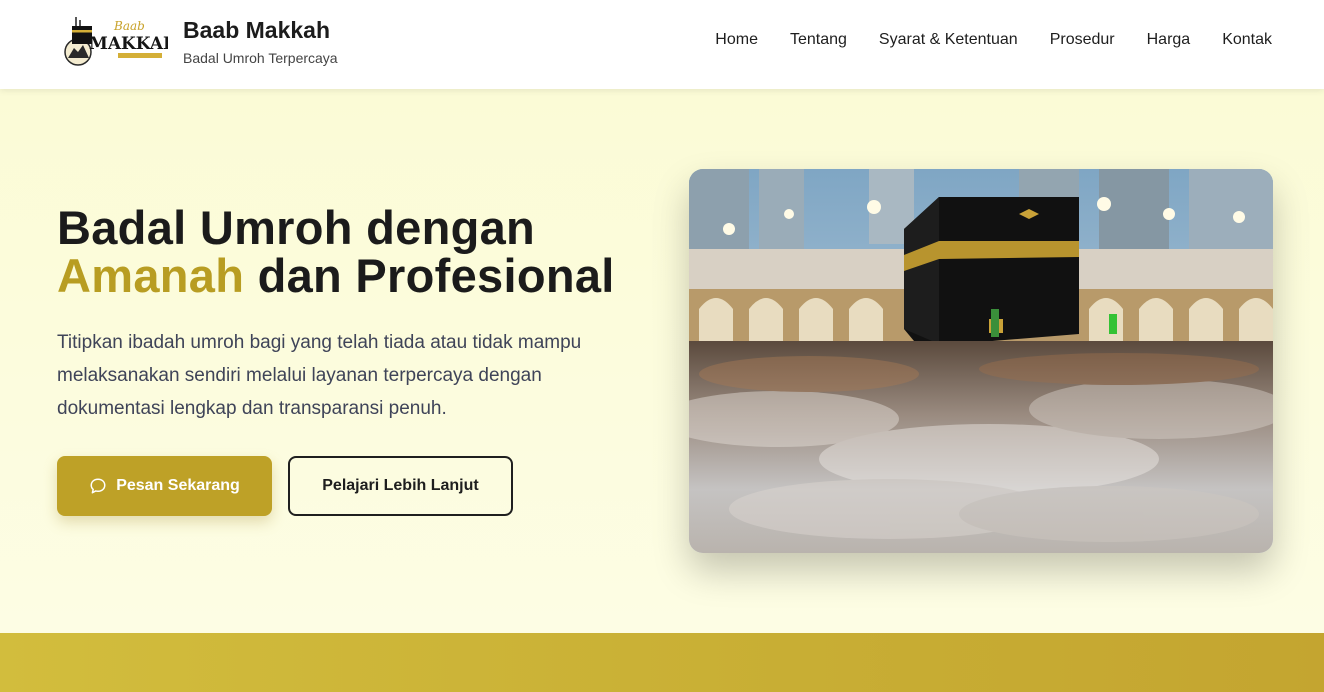 This screenshot has height=692, width=1324. I want to click on order-now-button: Pesan Sekarang, so click(164, 486).